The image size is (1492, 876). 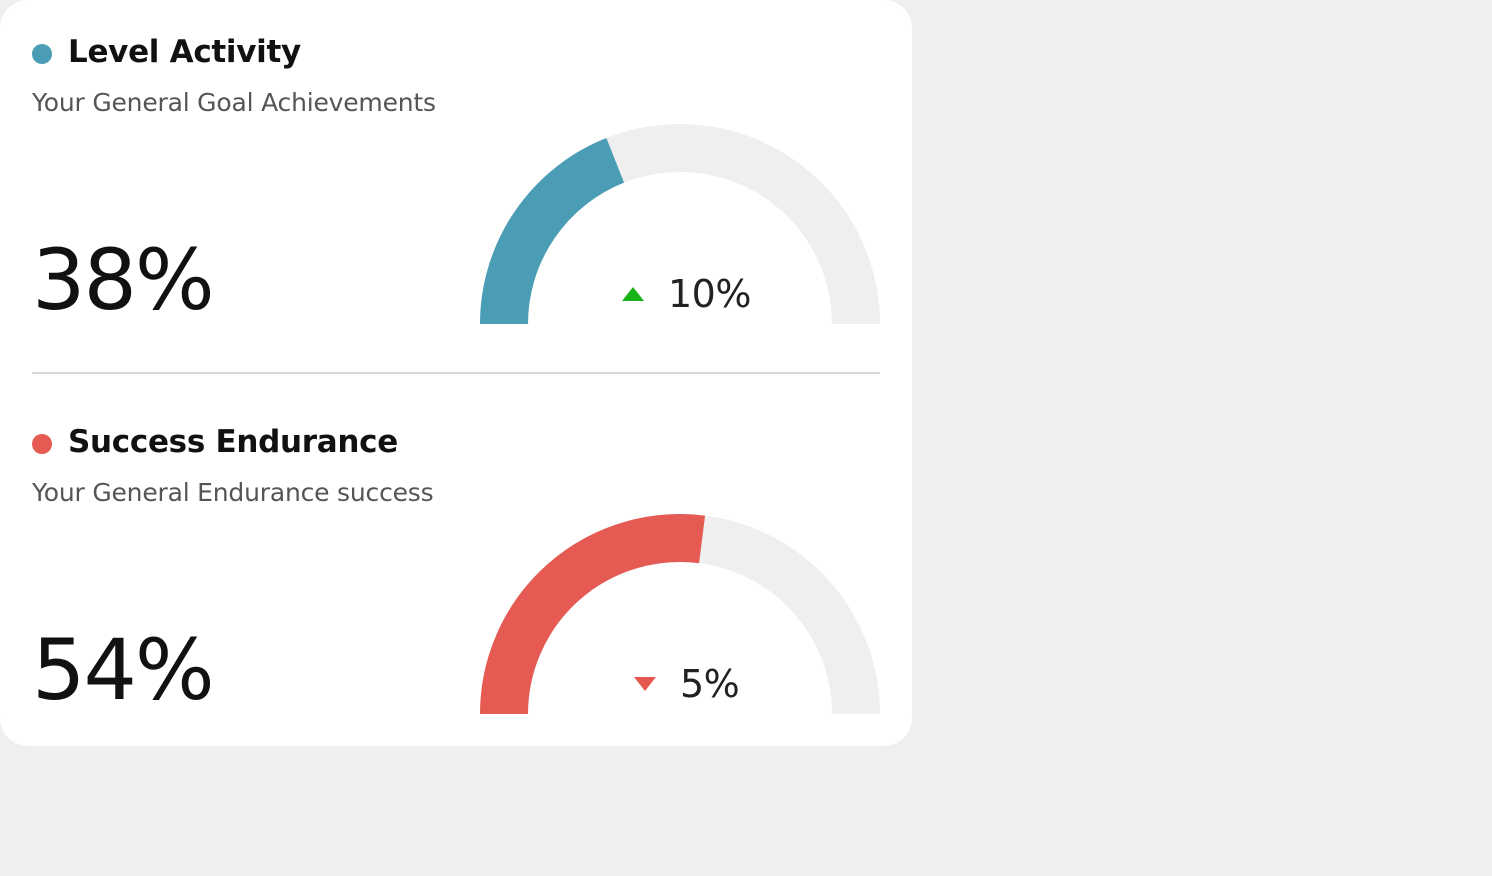 I want to click on level-activity-value: 38%, so click(x=123, y=280).